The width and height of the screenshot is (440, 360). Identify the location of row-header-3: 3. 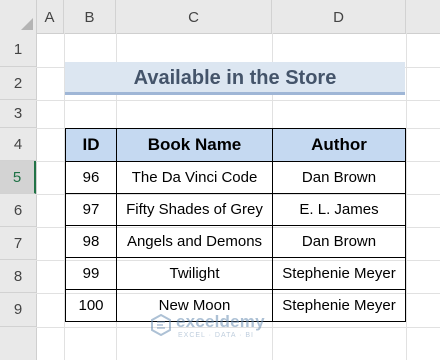
(18, 114).